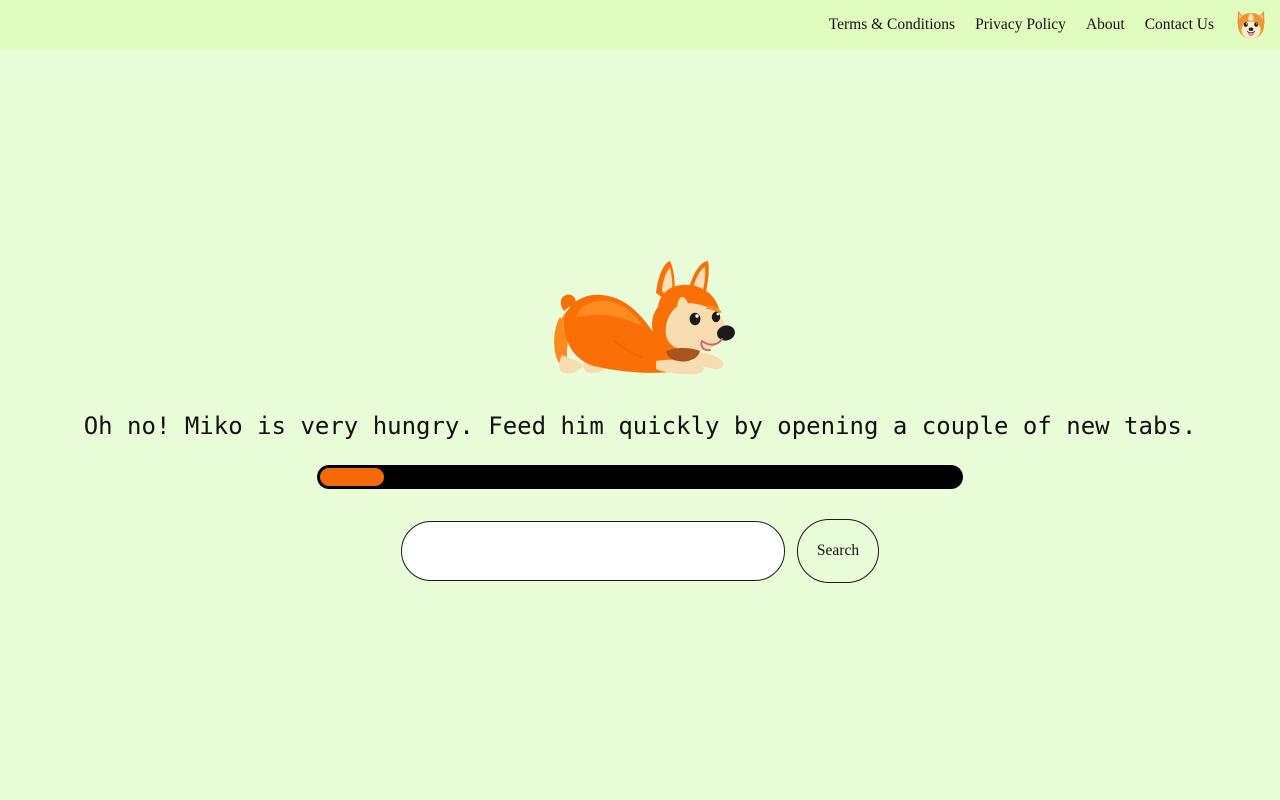 The width and height of the screenshot is (1280, 800). What do you see at coordinates (1105, 25) in the screenshot?
I see `nav-about: About` at bounding box center [1105, 25].